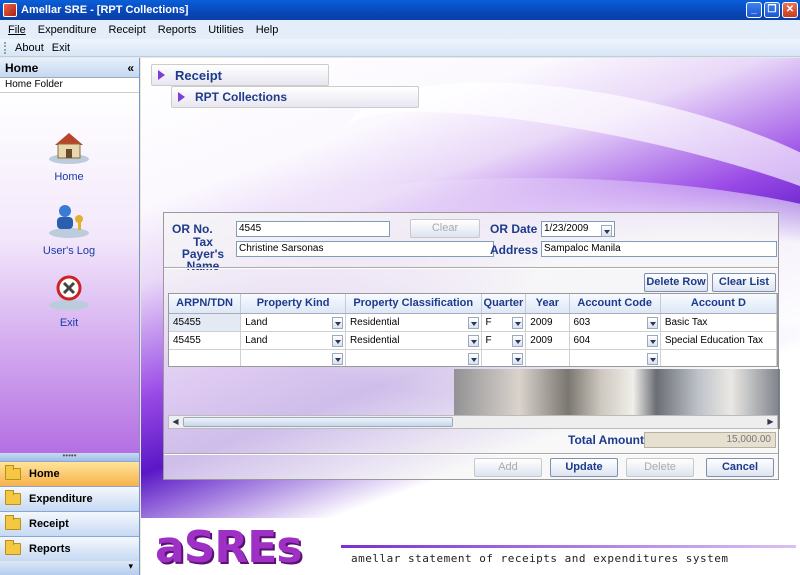  What do you see at coordinates (126, 30) in the screenshot?
I see `menu-receipt: Receipt` at bounding box center [126, 30].